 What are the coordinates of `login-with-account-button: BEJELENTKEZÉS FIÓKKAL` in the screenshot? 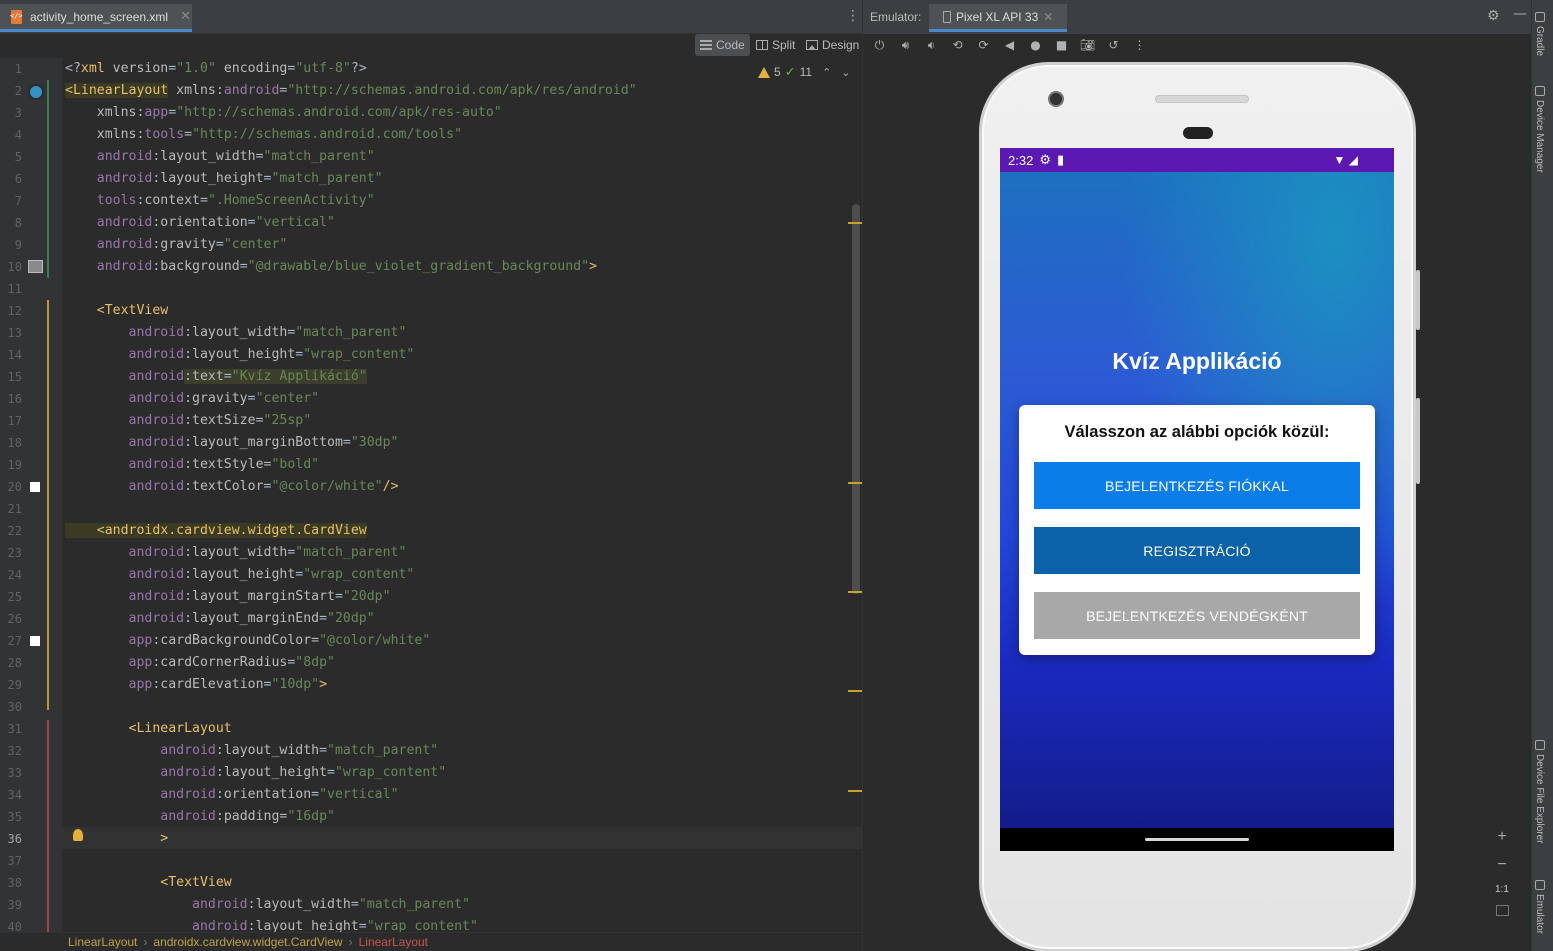 It's located at (1197, 485).